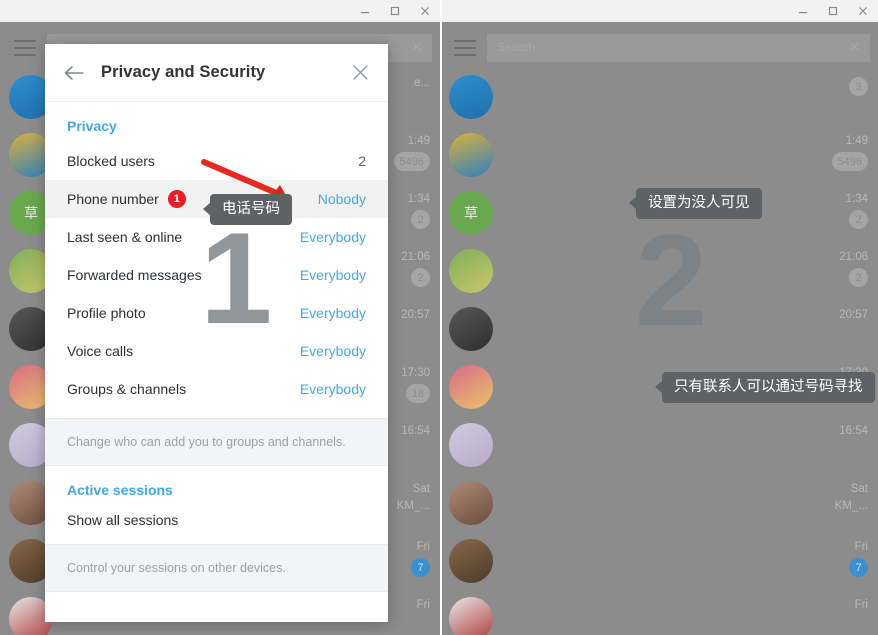 This screenshot has width=878, height=635. What do you see at coordinates (251, 209) in the screenshot?
I see `annotation-tooltip-1: 电话号码` at bounding box center [251, 209].